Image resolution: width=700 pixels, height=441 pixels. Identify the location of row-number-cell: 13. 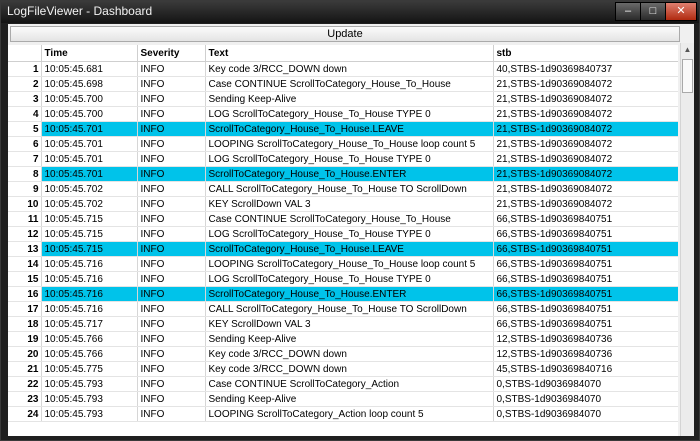
(25, 249).